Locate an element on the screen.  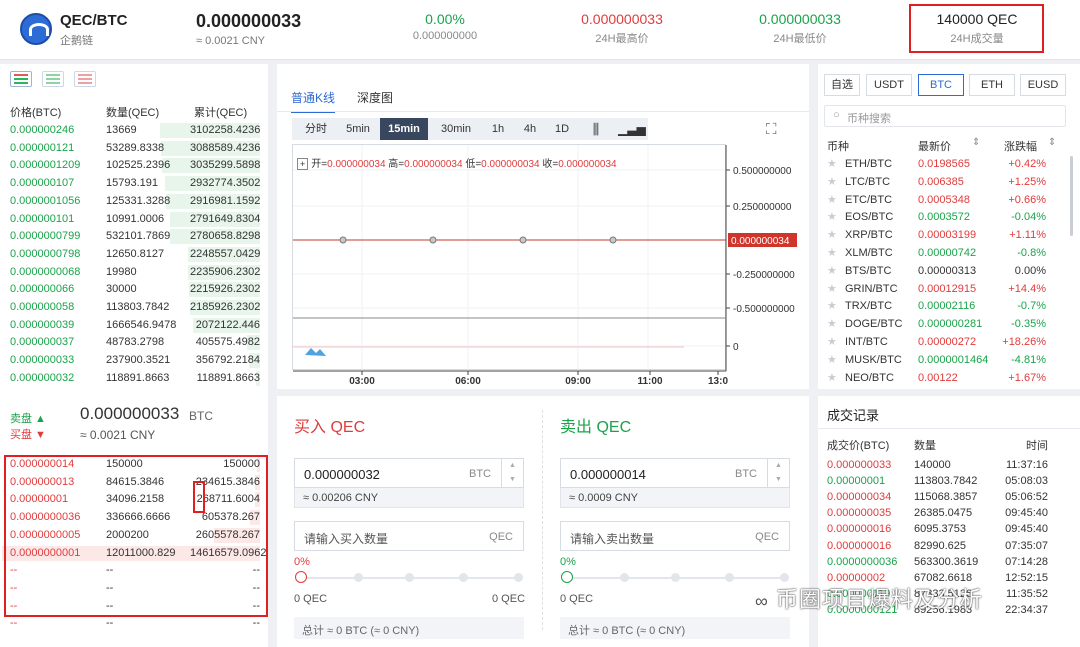
market-row: ★ LTC/BTC 0.006385 +1.25% is located at coordinates (949, 183).